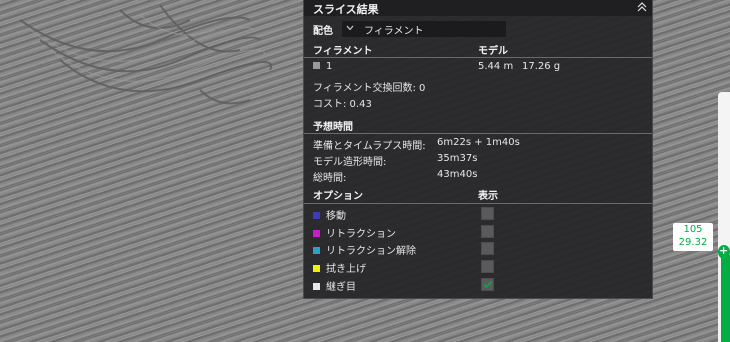 This screenshot has height=342, width=730. Describe the element at coordinates (693, 242) in the screenshot. I see `layer-height: 29.32` at that location.